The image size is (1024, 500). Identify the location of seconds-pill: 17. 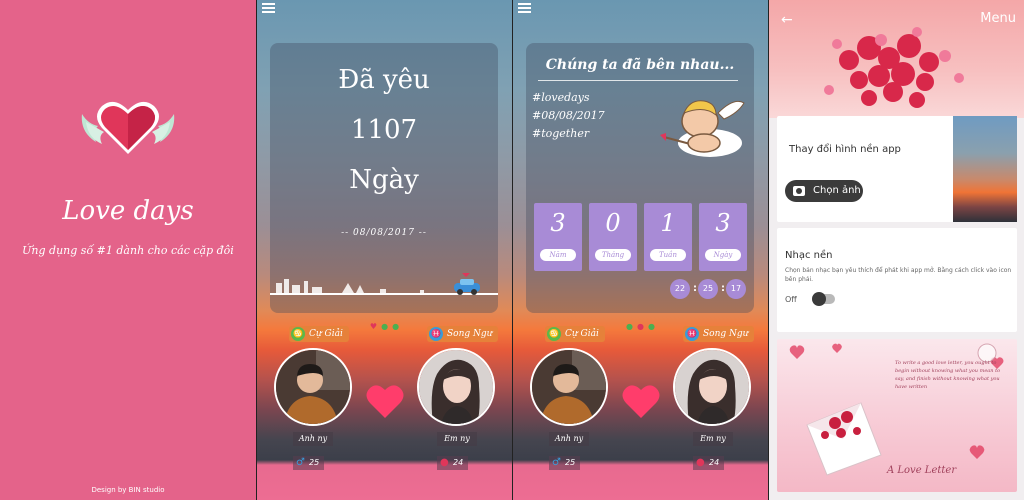
(736, 289).